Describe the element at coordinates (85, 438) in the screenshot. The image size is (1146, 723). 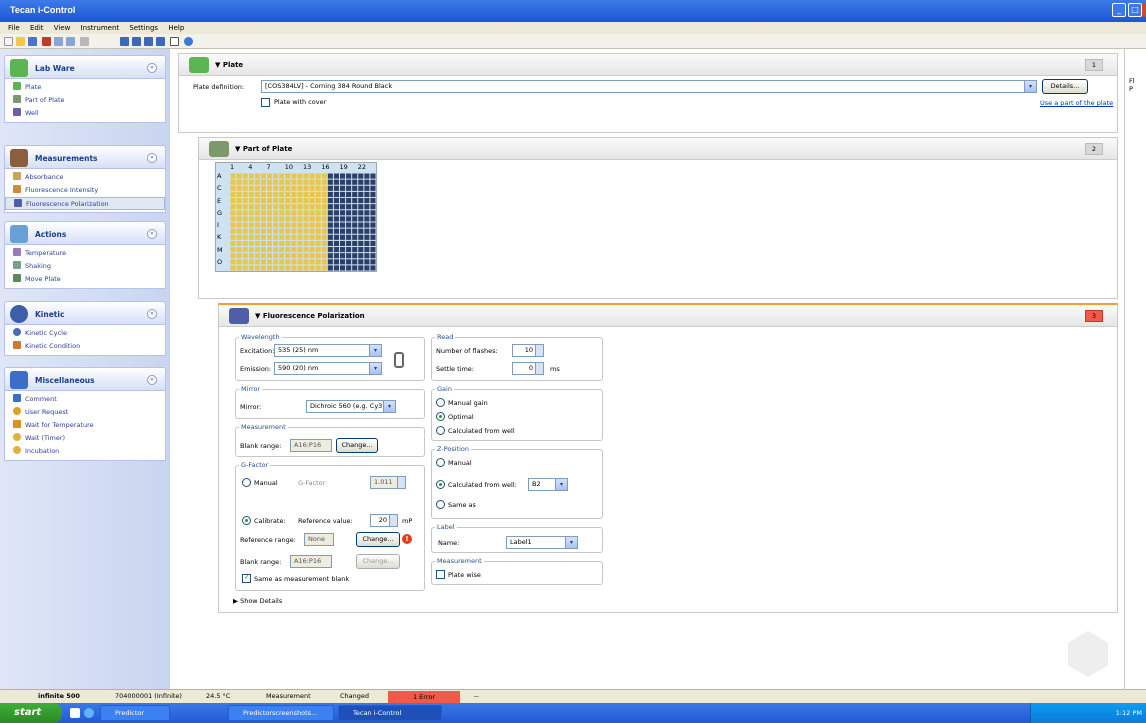
I see `sidebar-item-wait-timer: Wait (Timer)` at that location.